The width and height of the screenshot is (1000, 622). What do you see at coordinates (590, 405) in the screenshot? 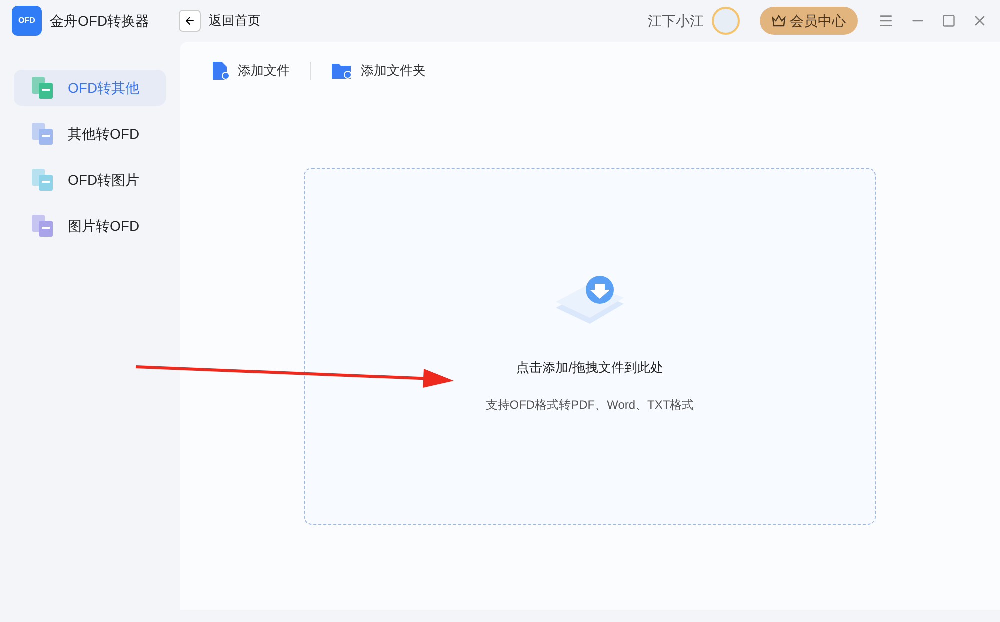
I see `drop-zone-hint: 支持OFD格式转PDF、Word、TXT格式` at bounding box center [590, 405].